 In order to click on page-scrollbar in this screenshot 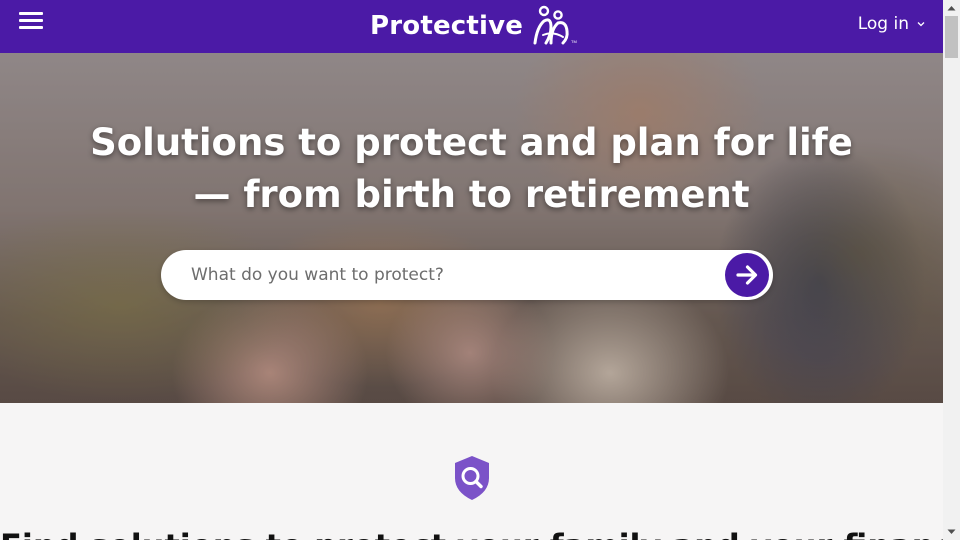, I will do `click(951, 270)`.